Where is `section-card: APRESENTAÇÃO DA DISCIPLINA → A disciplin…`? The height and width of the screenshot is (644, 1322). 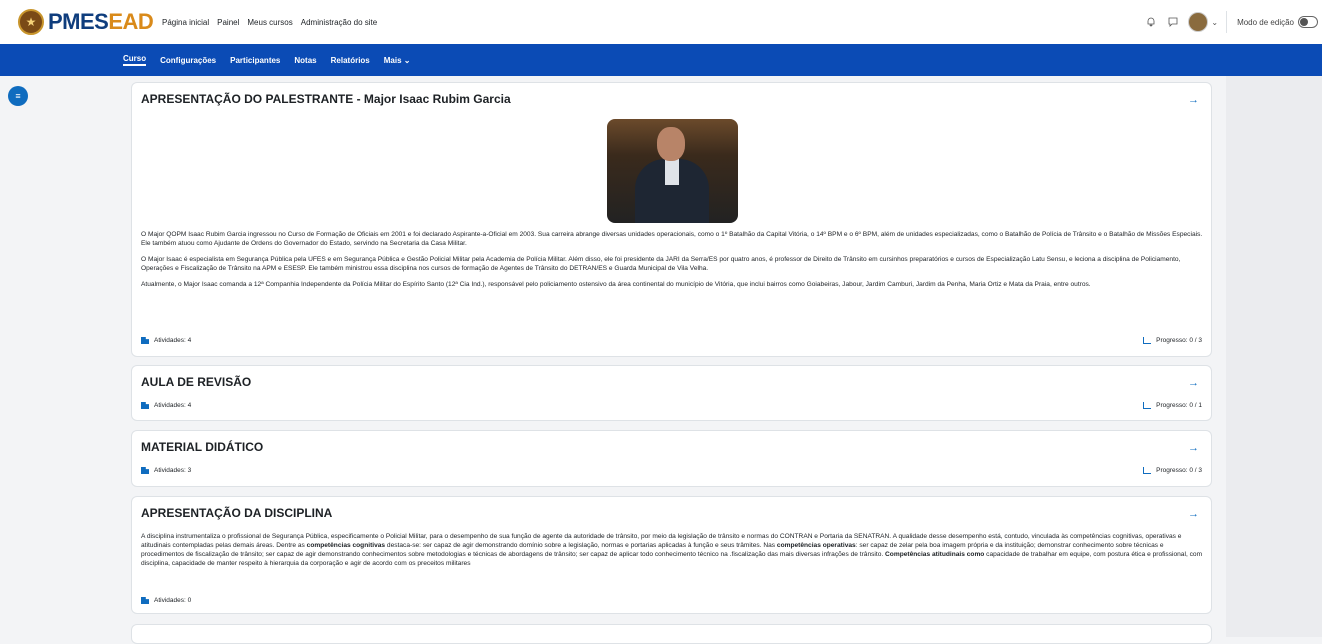
section-card: APRESENTAÇÃO DA DISCIPLINA → A disciplin… is located at coordinates (671, 555).